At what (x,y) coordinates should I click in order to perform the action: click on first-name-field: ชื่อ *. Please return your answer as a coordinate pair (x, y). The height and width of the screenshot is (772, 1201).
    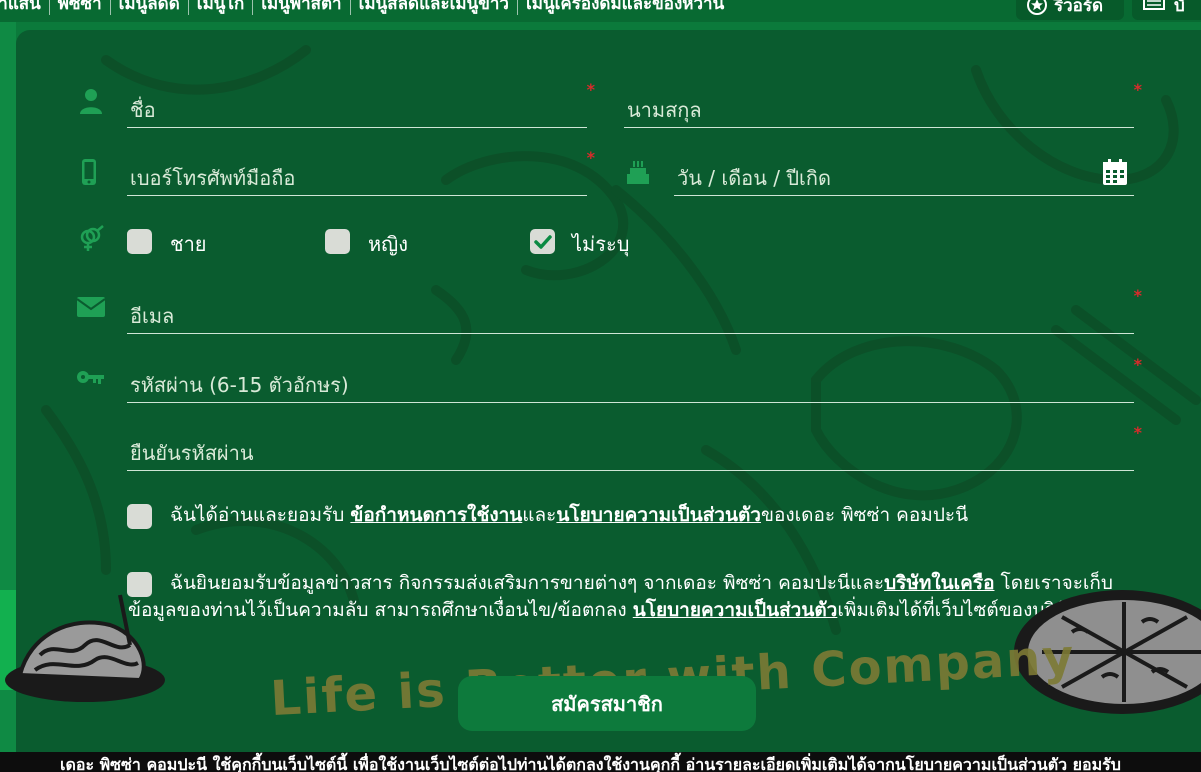
    Looking at the image, I should click on (361, 104).